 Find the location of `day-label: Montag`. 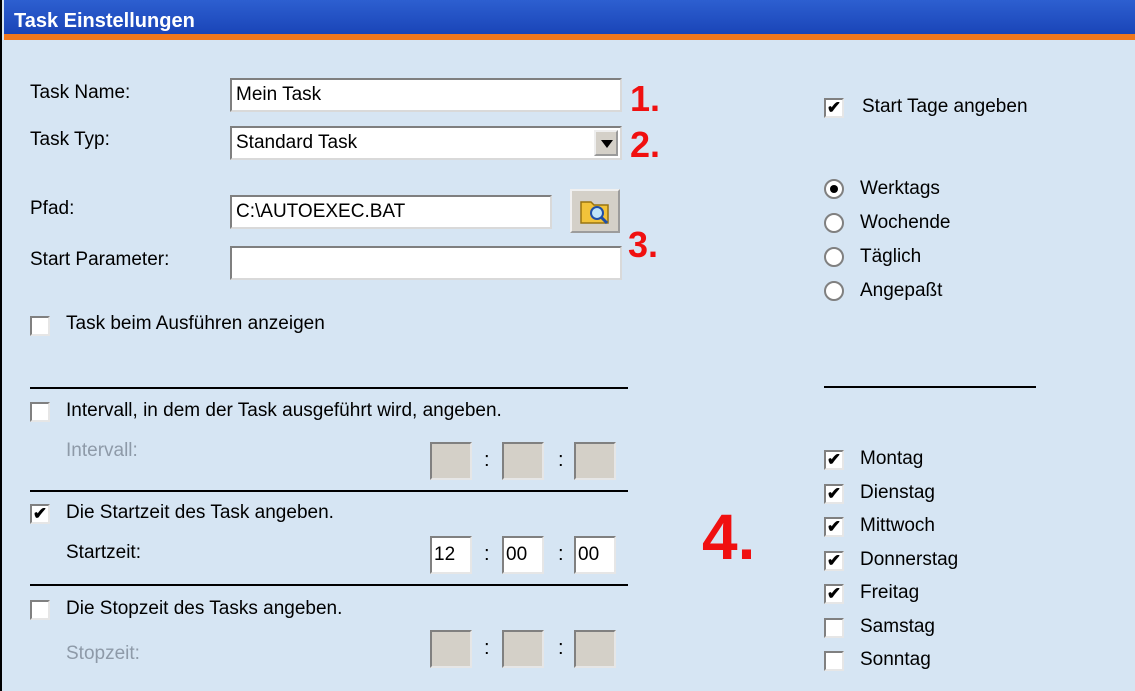

day-label: Montag is located at coordinates (892, 458).